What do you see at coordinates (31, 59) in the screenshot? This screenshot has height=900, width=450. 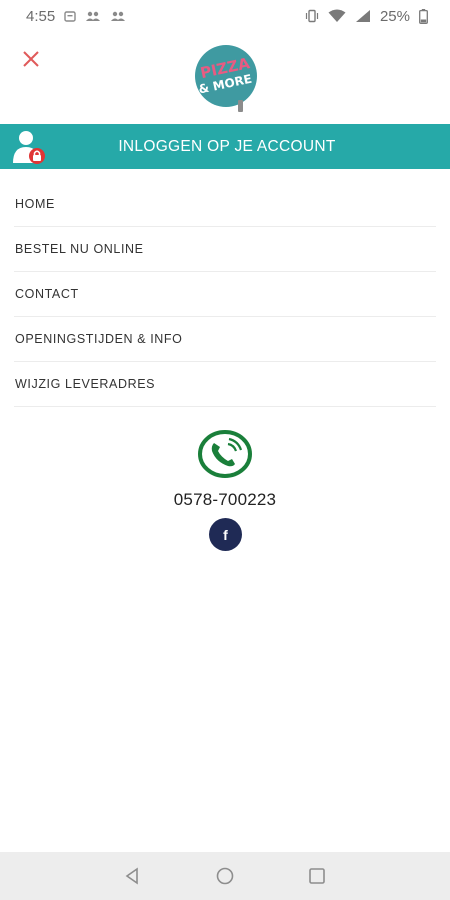 I see `close-icon` at bounding box center [31, 59].